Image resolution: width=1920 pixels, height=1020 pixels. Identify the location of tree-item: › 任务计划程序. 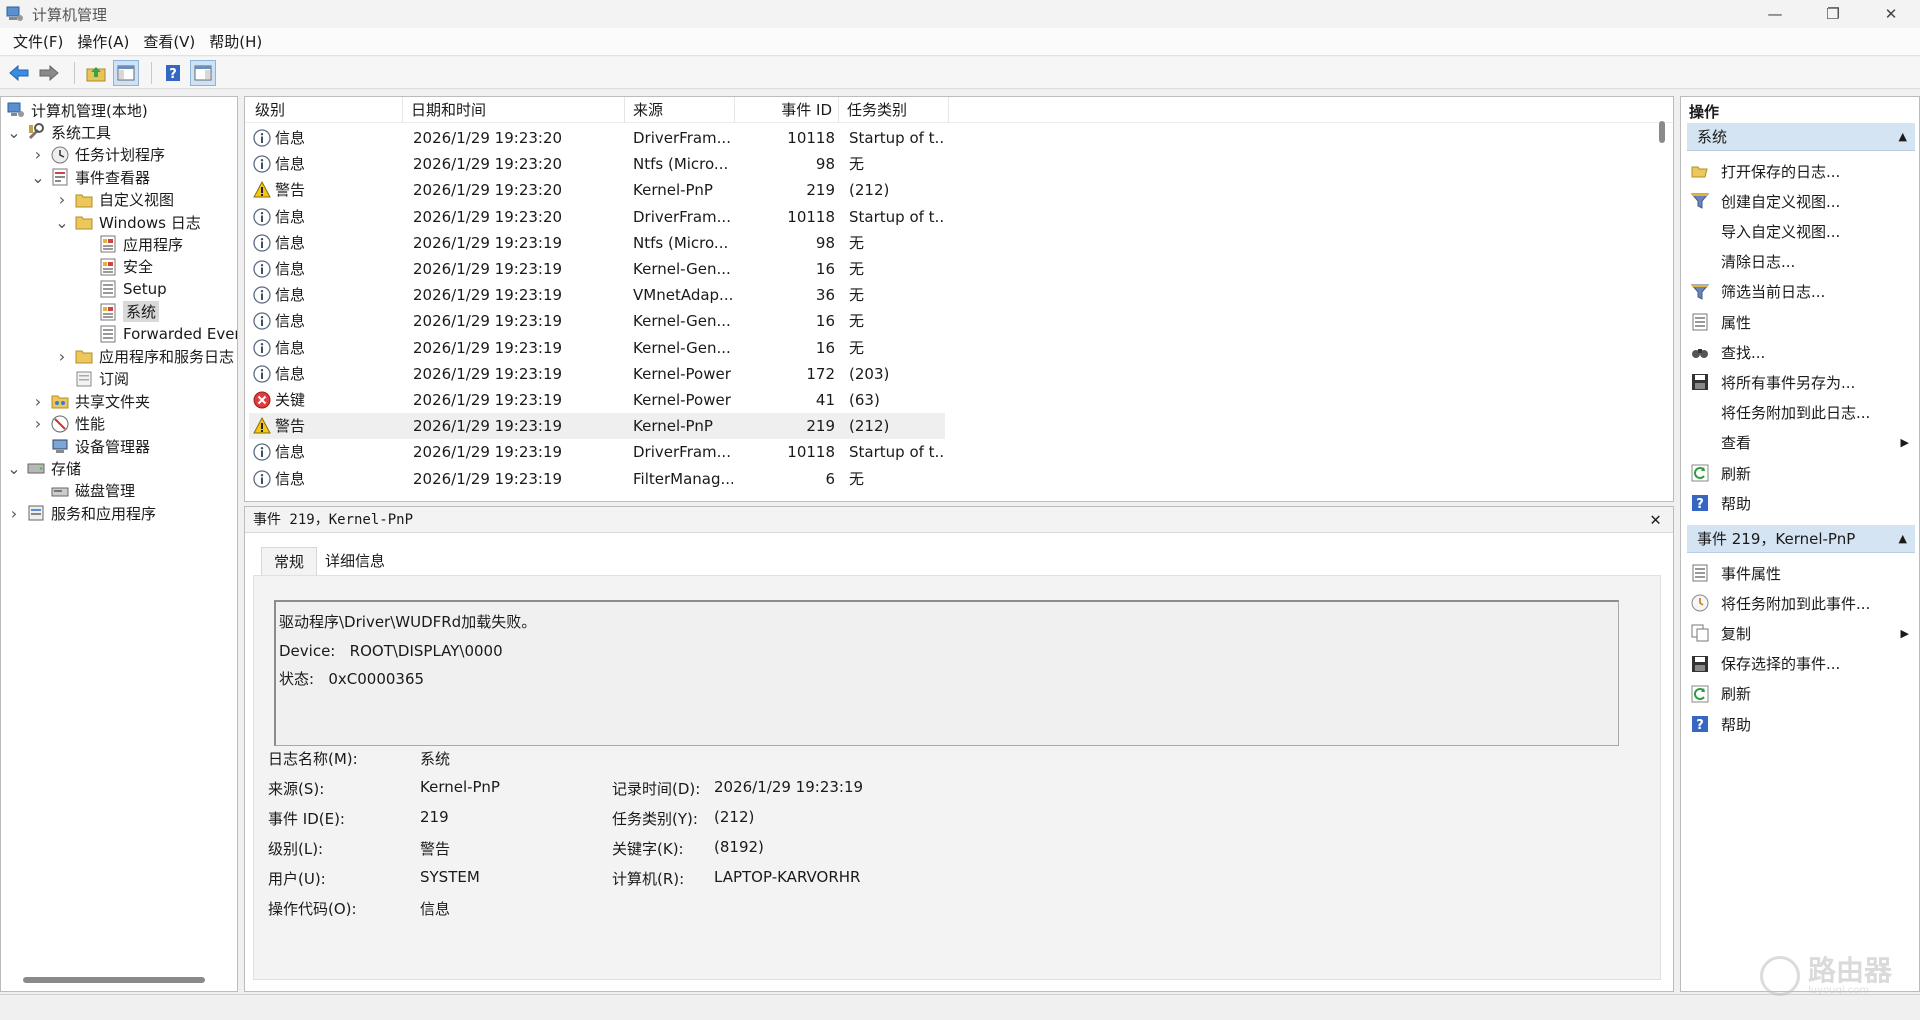
(98, 155).